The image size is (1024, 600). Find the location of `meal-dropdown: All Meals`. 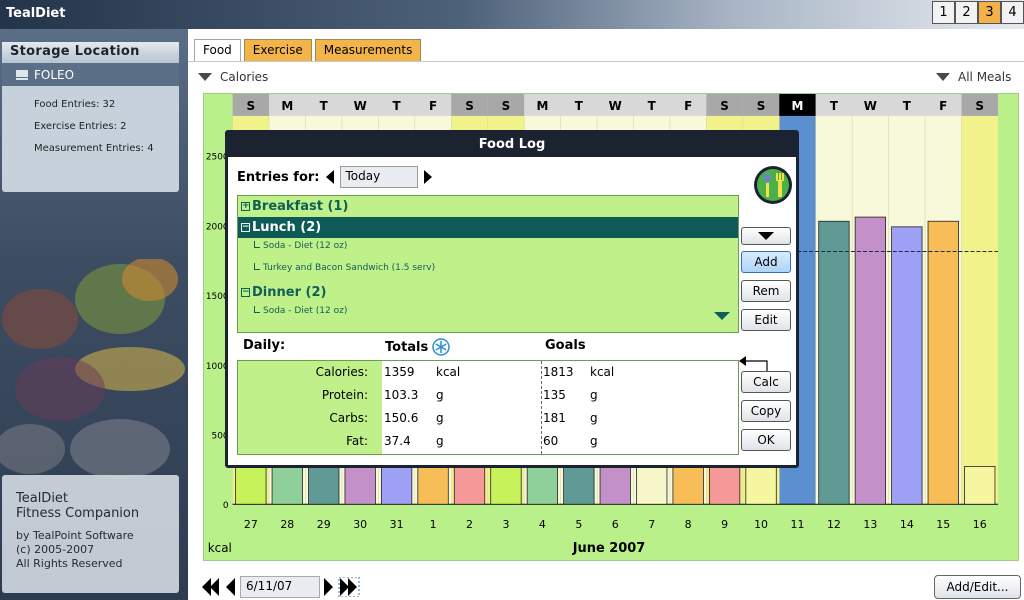

meal-dropdown: All Meals is located at coordinates (973, 77).